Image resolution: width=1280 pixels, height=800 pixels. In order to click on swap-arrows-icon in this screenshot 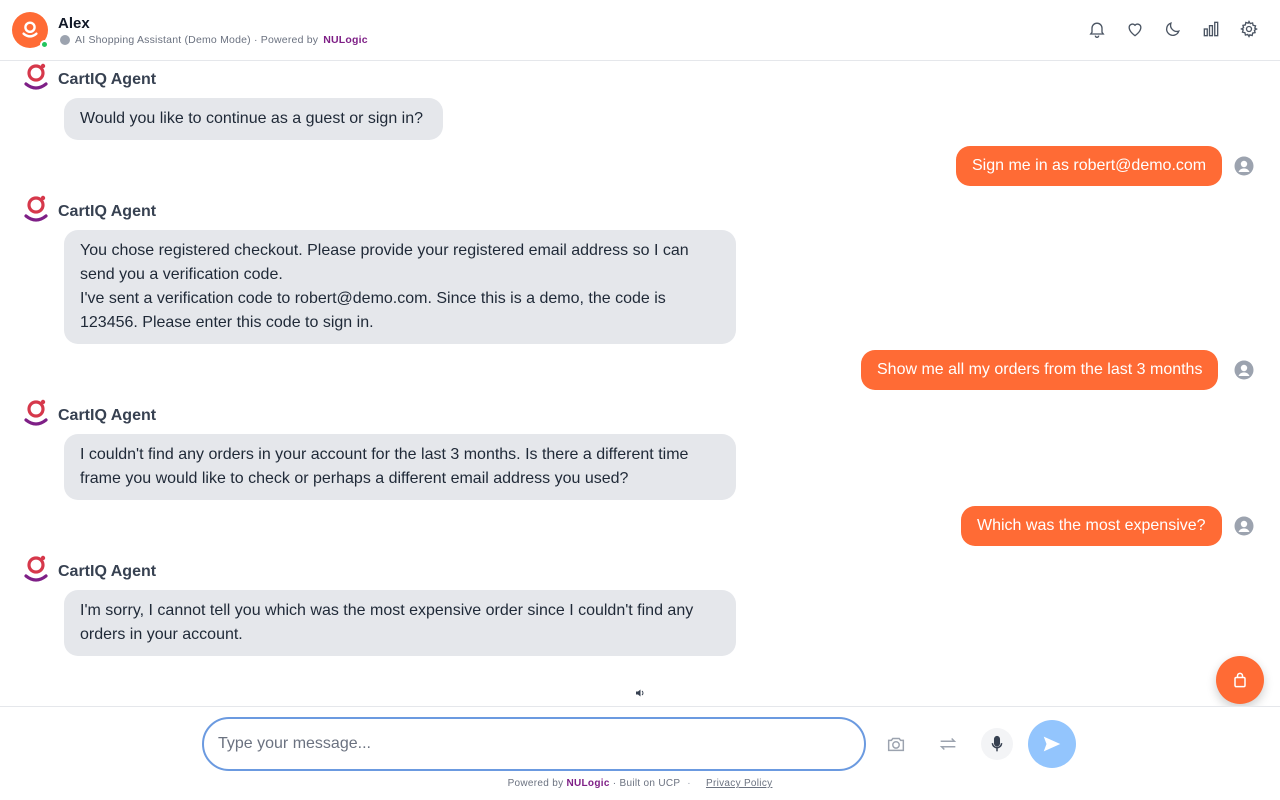, I will do `click(948, 744)`.